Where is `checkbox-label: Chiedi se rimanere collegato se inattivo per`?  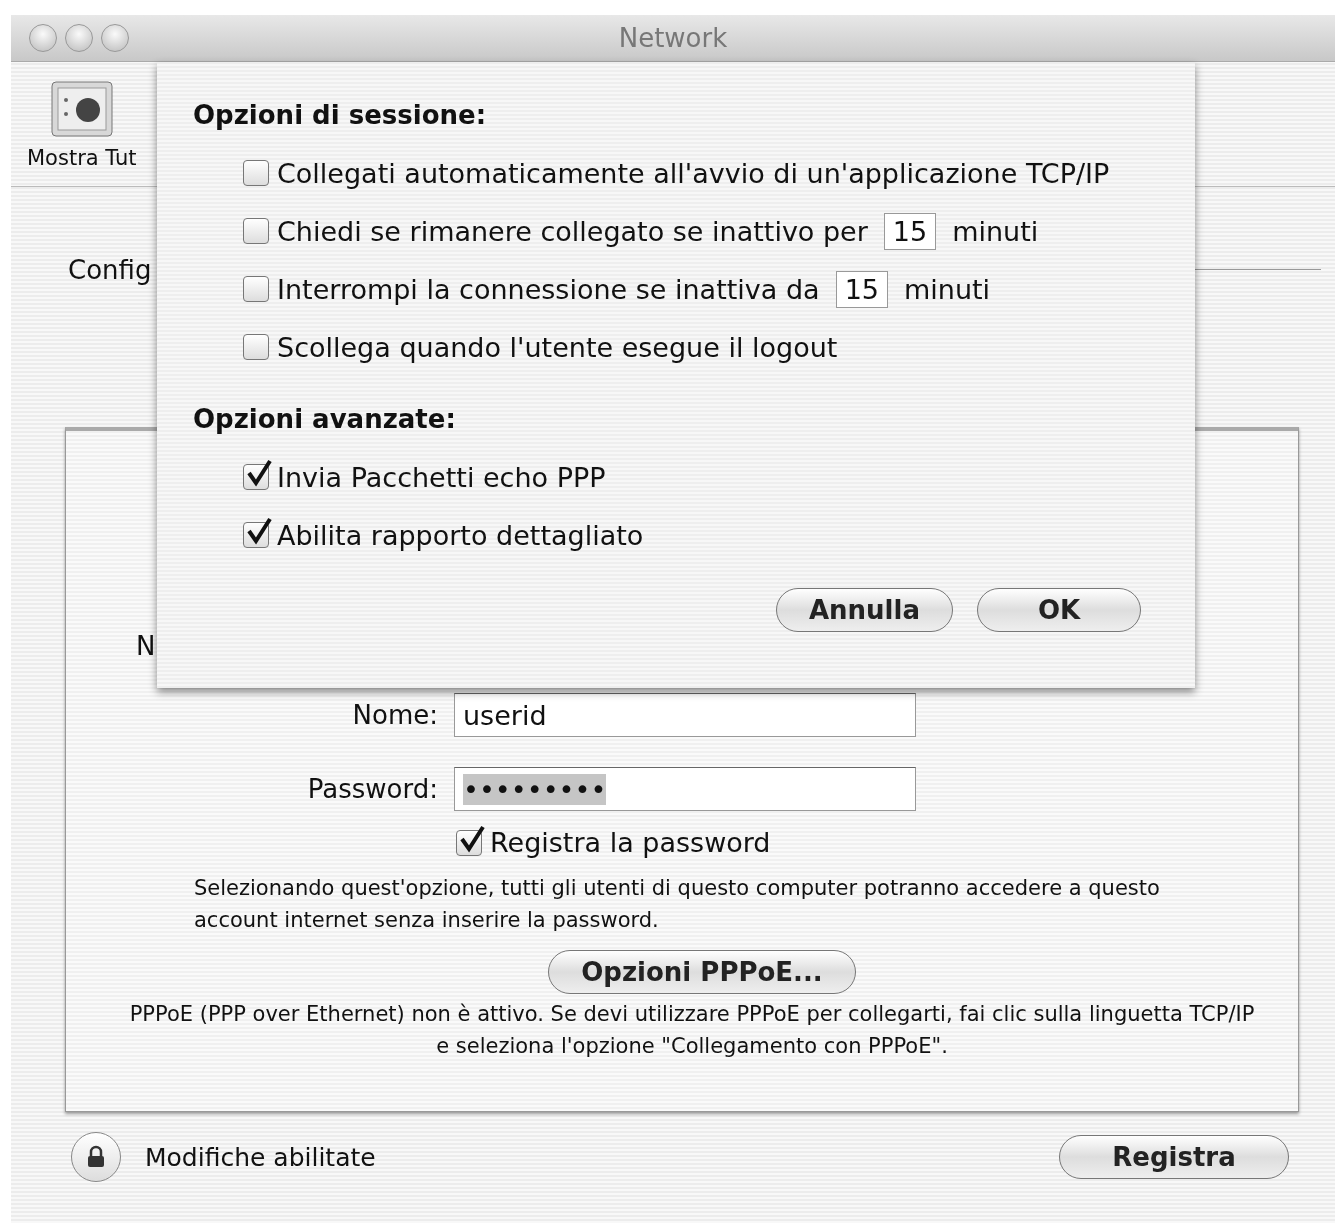 checkbox-label: Chiedi se rimanere collegato se inattivo per is located at coordinates (572, 231).